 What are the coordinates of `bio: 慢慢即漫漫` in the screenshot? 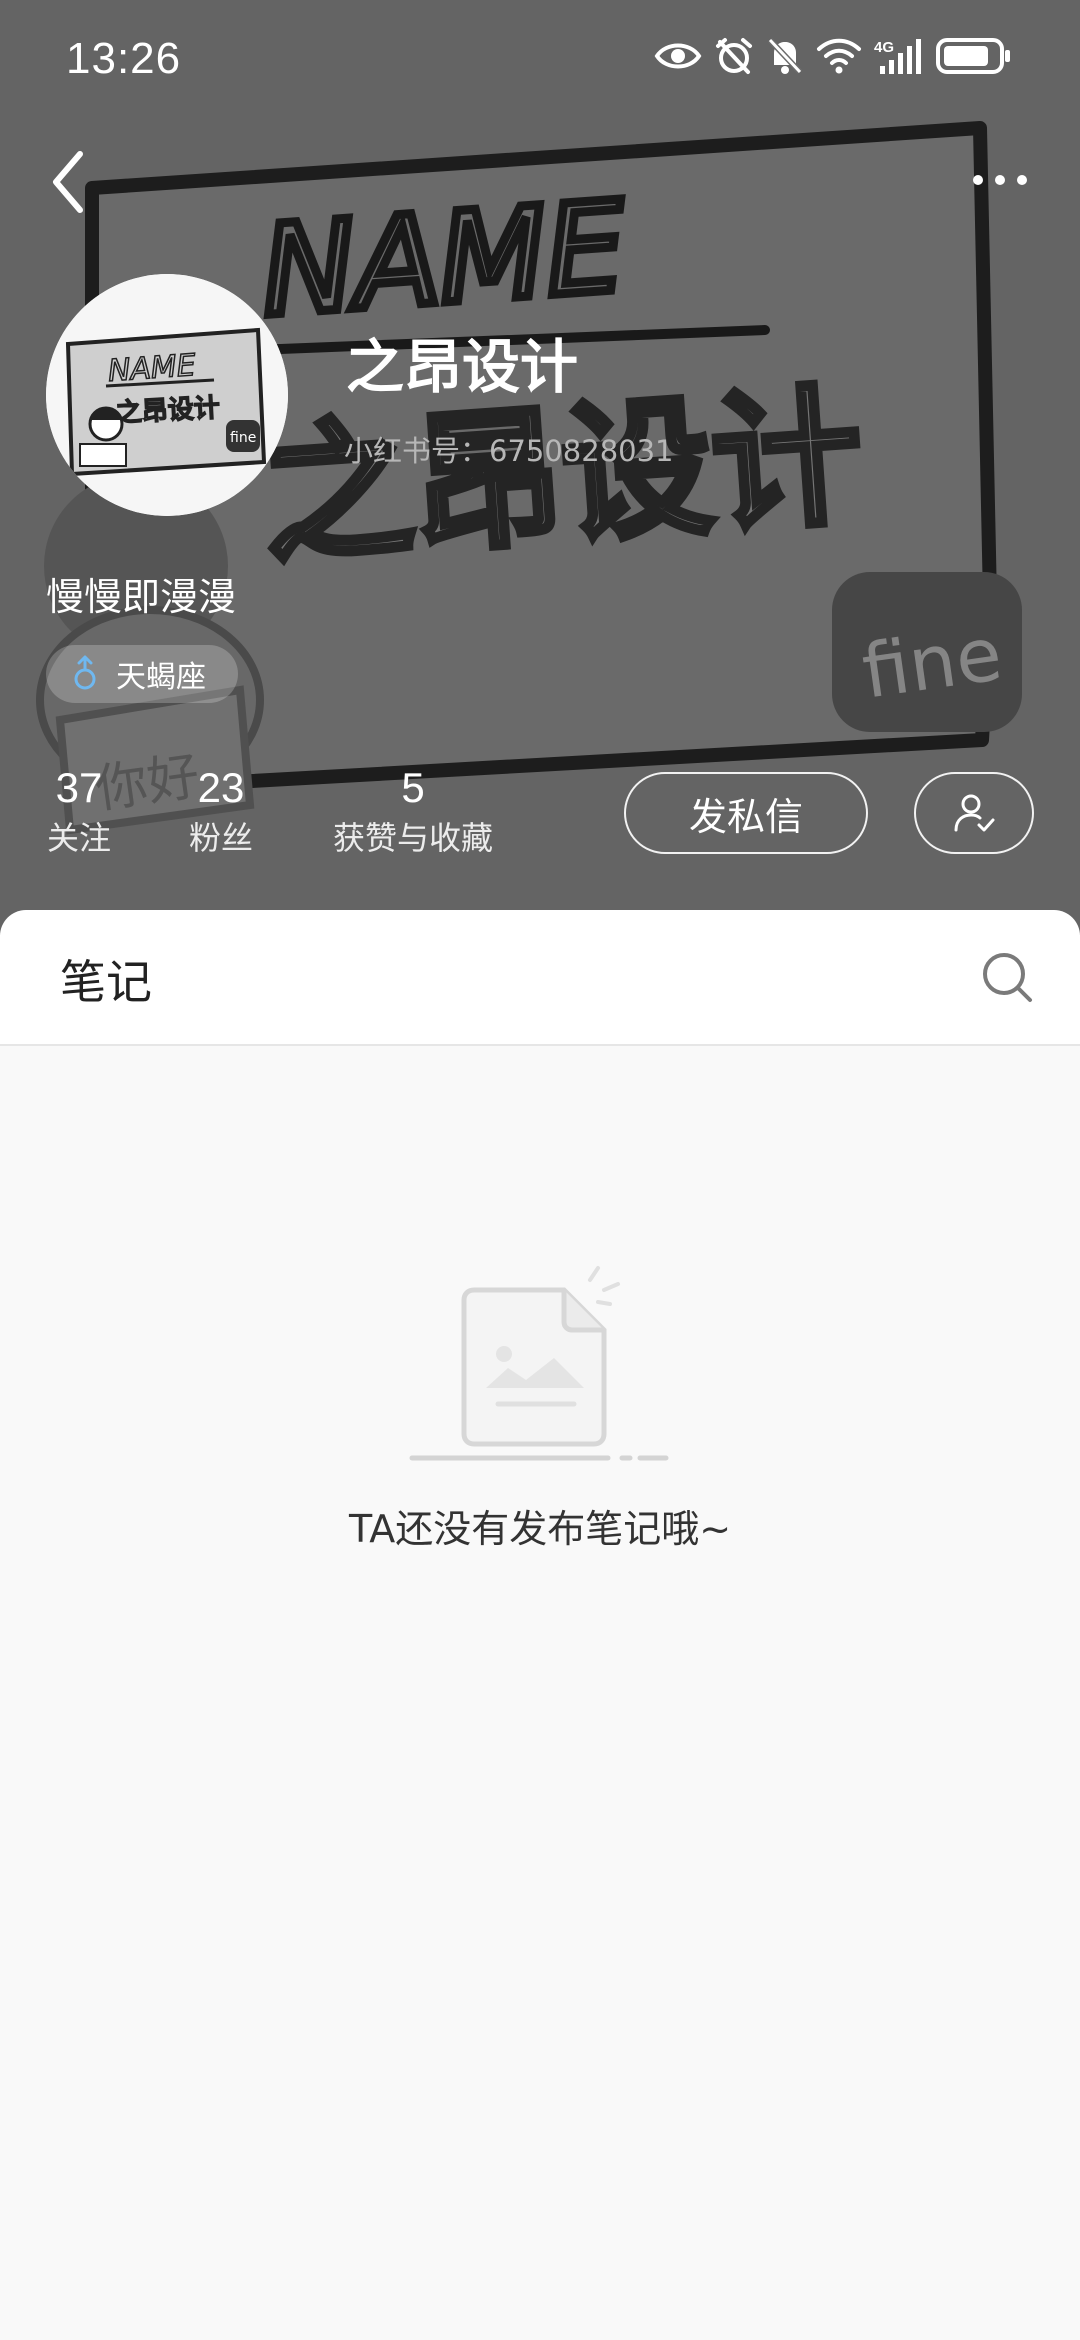 It's located at (141, 597).